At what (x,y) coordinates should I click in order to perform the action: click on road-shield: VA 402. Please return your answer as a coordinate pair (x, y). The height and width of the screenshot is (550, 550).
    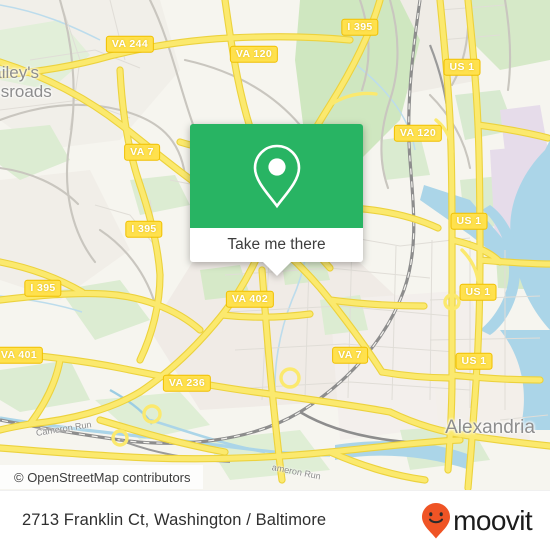
    Looking at the image, I should click on (250, 299).